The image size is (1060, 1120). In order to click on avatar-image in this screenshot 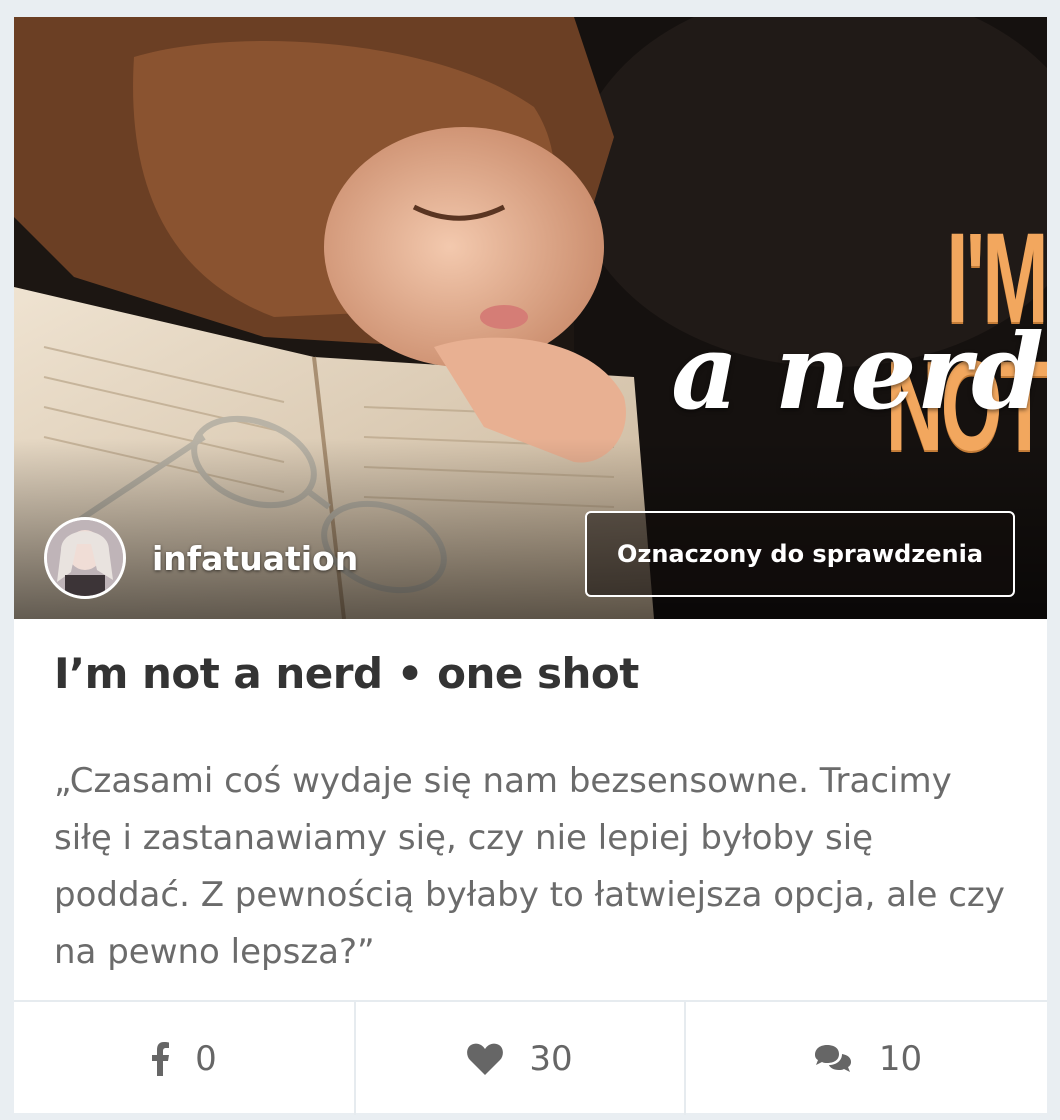, I will do `click(85, 558)`.